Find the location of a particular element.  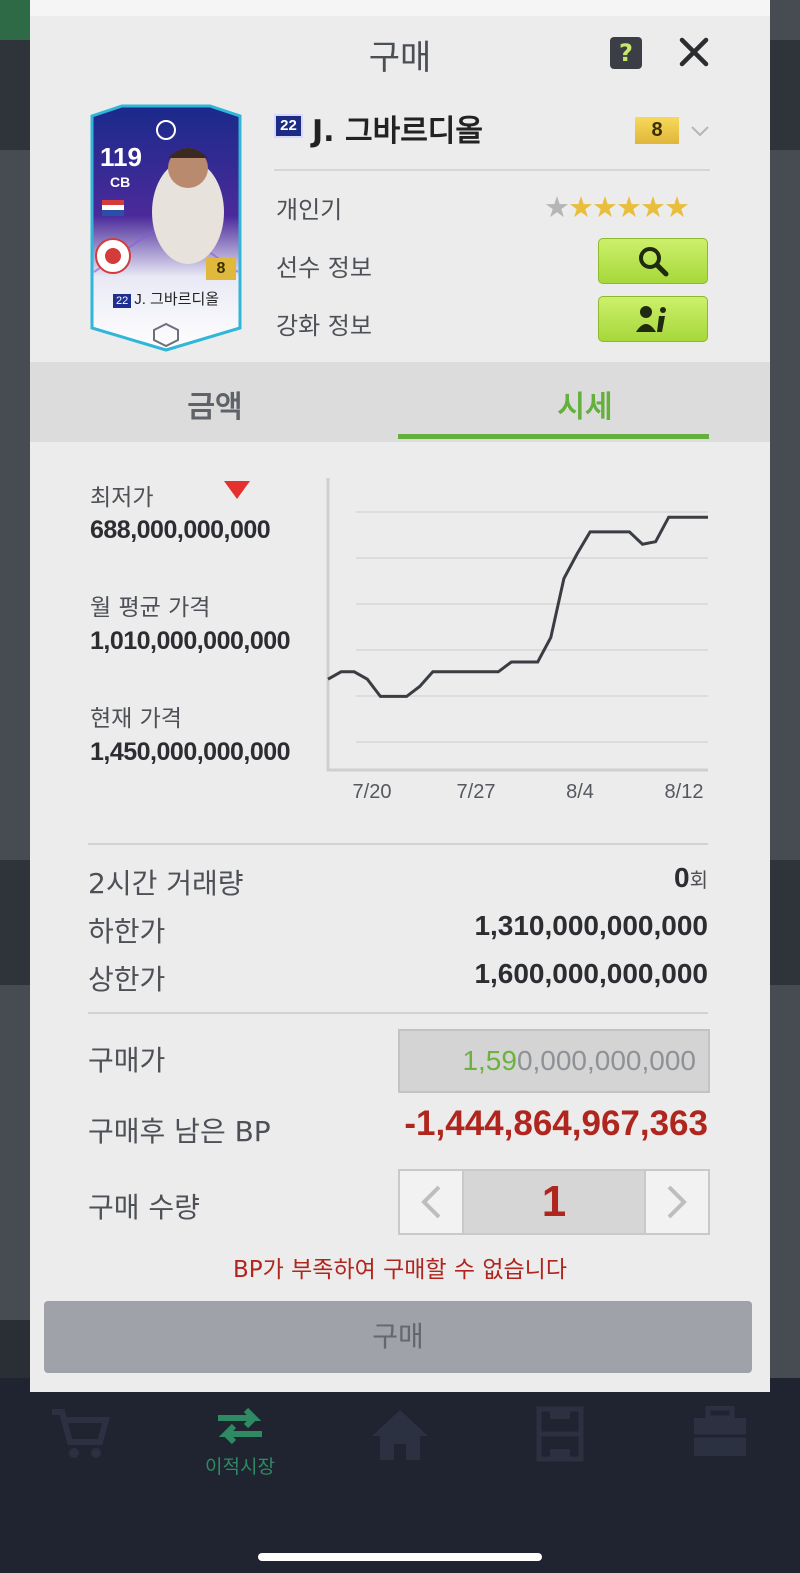

bg-header-accent is located at coordinates (15, 20).